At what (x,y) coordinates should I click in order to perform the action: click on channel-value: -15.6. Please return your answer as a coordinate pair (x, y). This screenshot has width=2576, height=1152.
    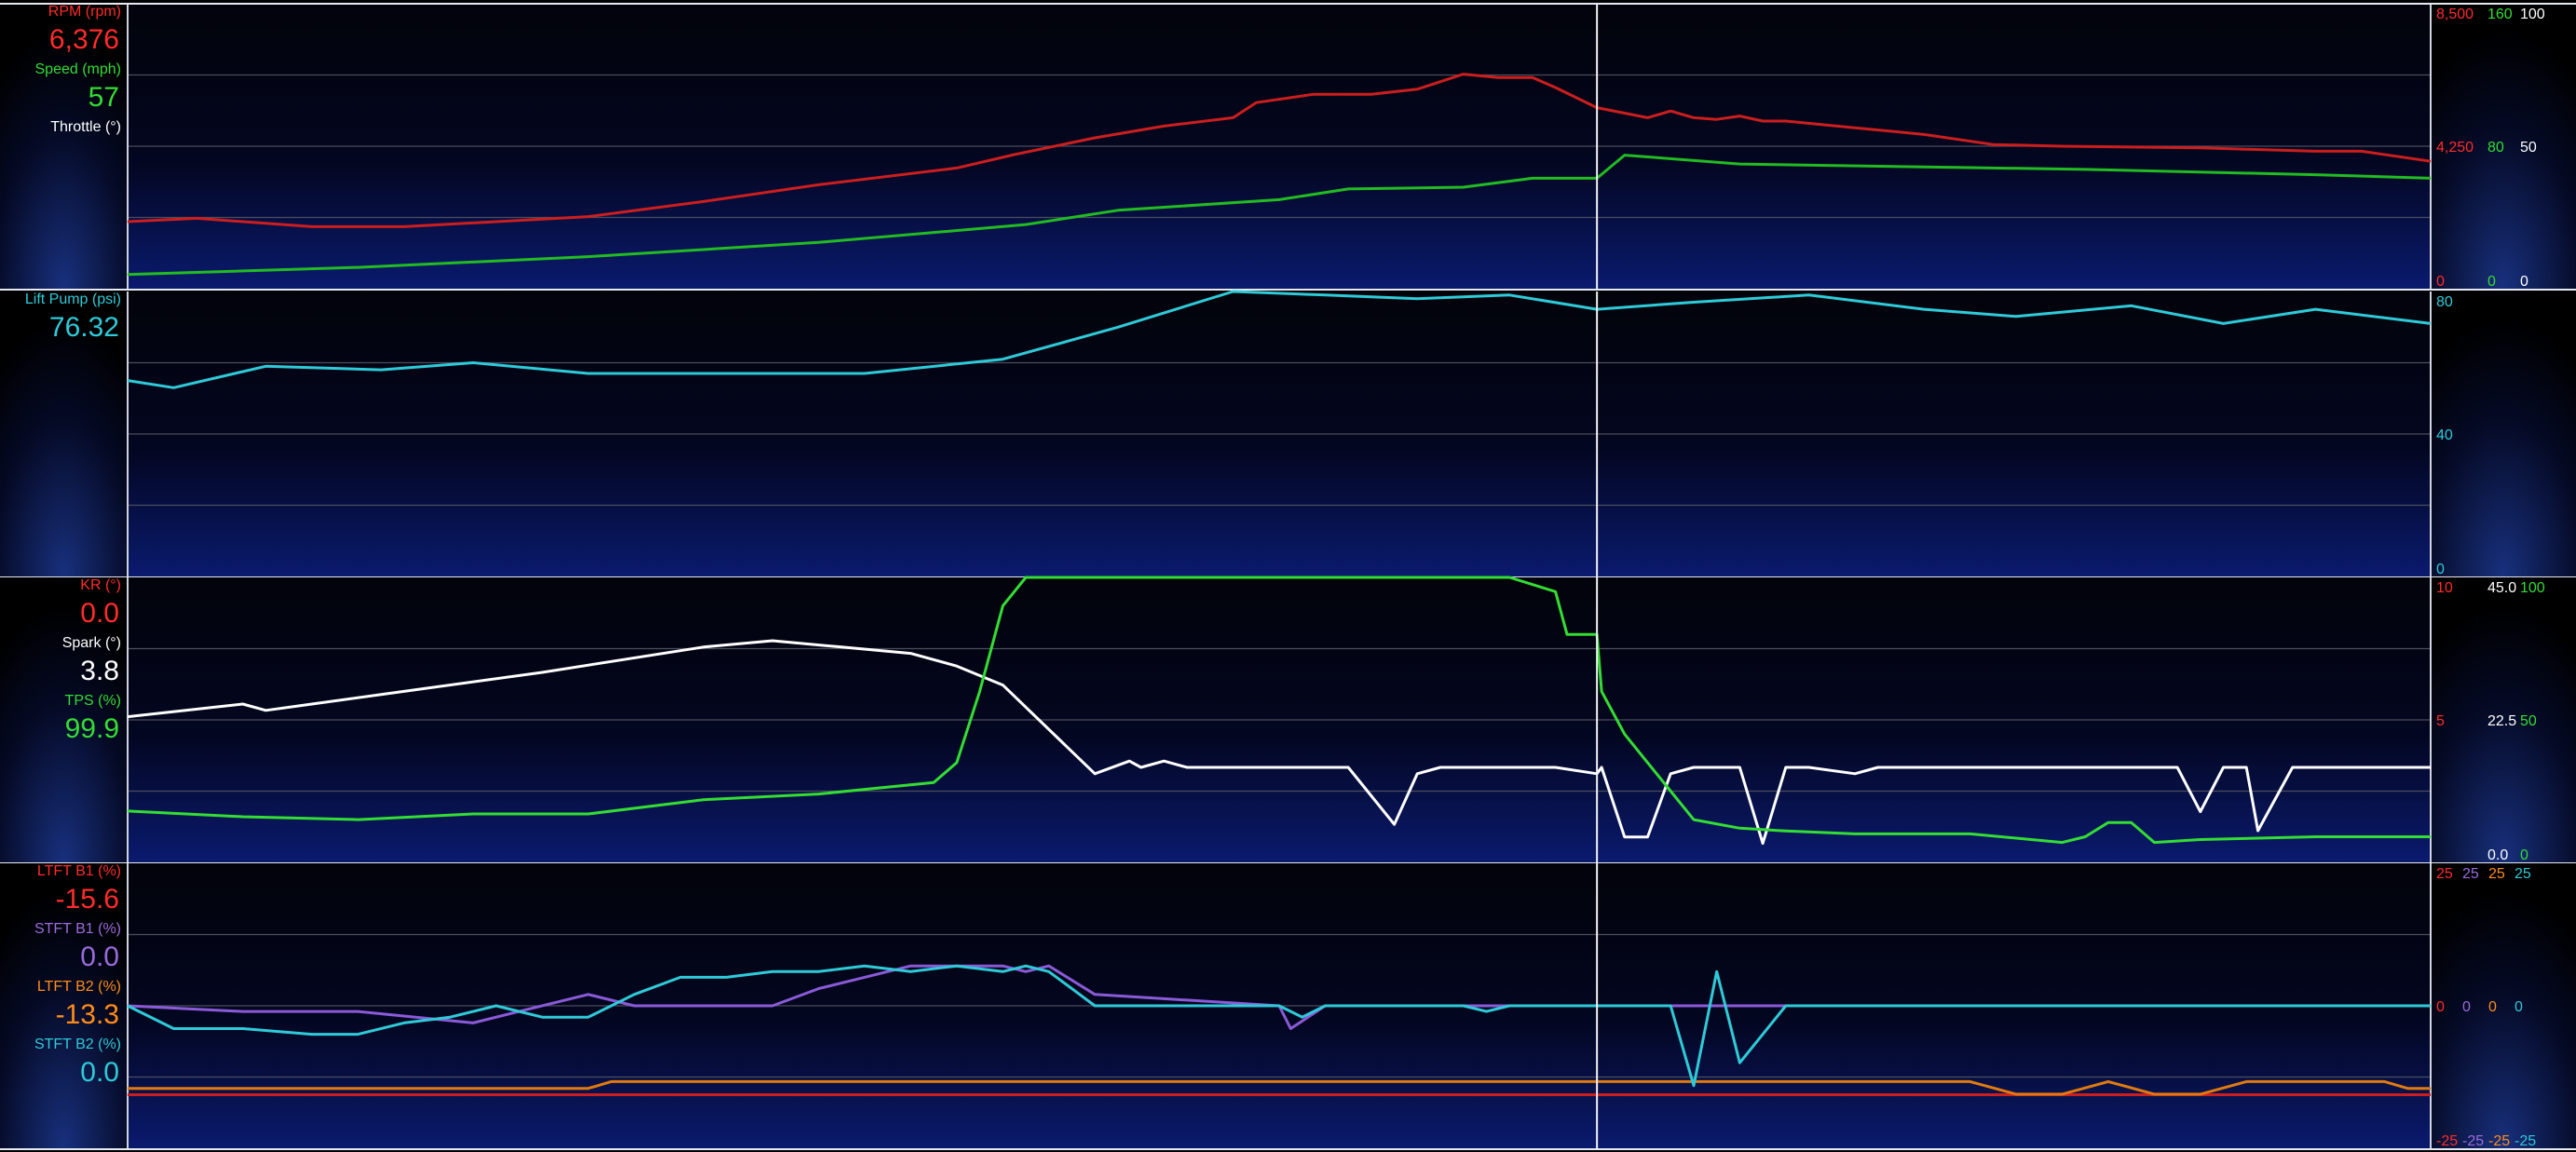
    Looking at the image, I should click on (87, 900).